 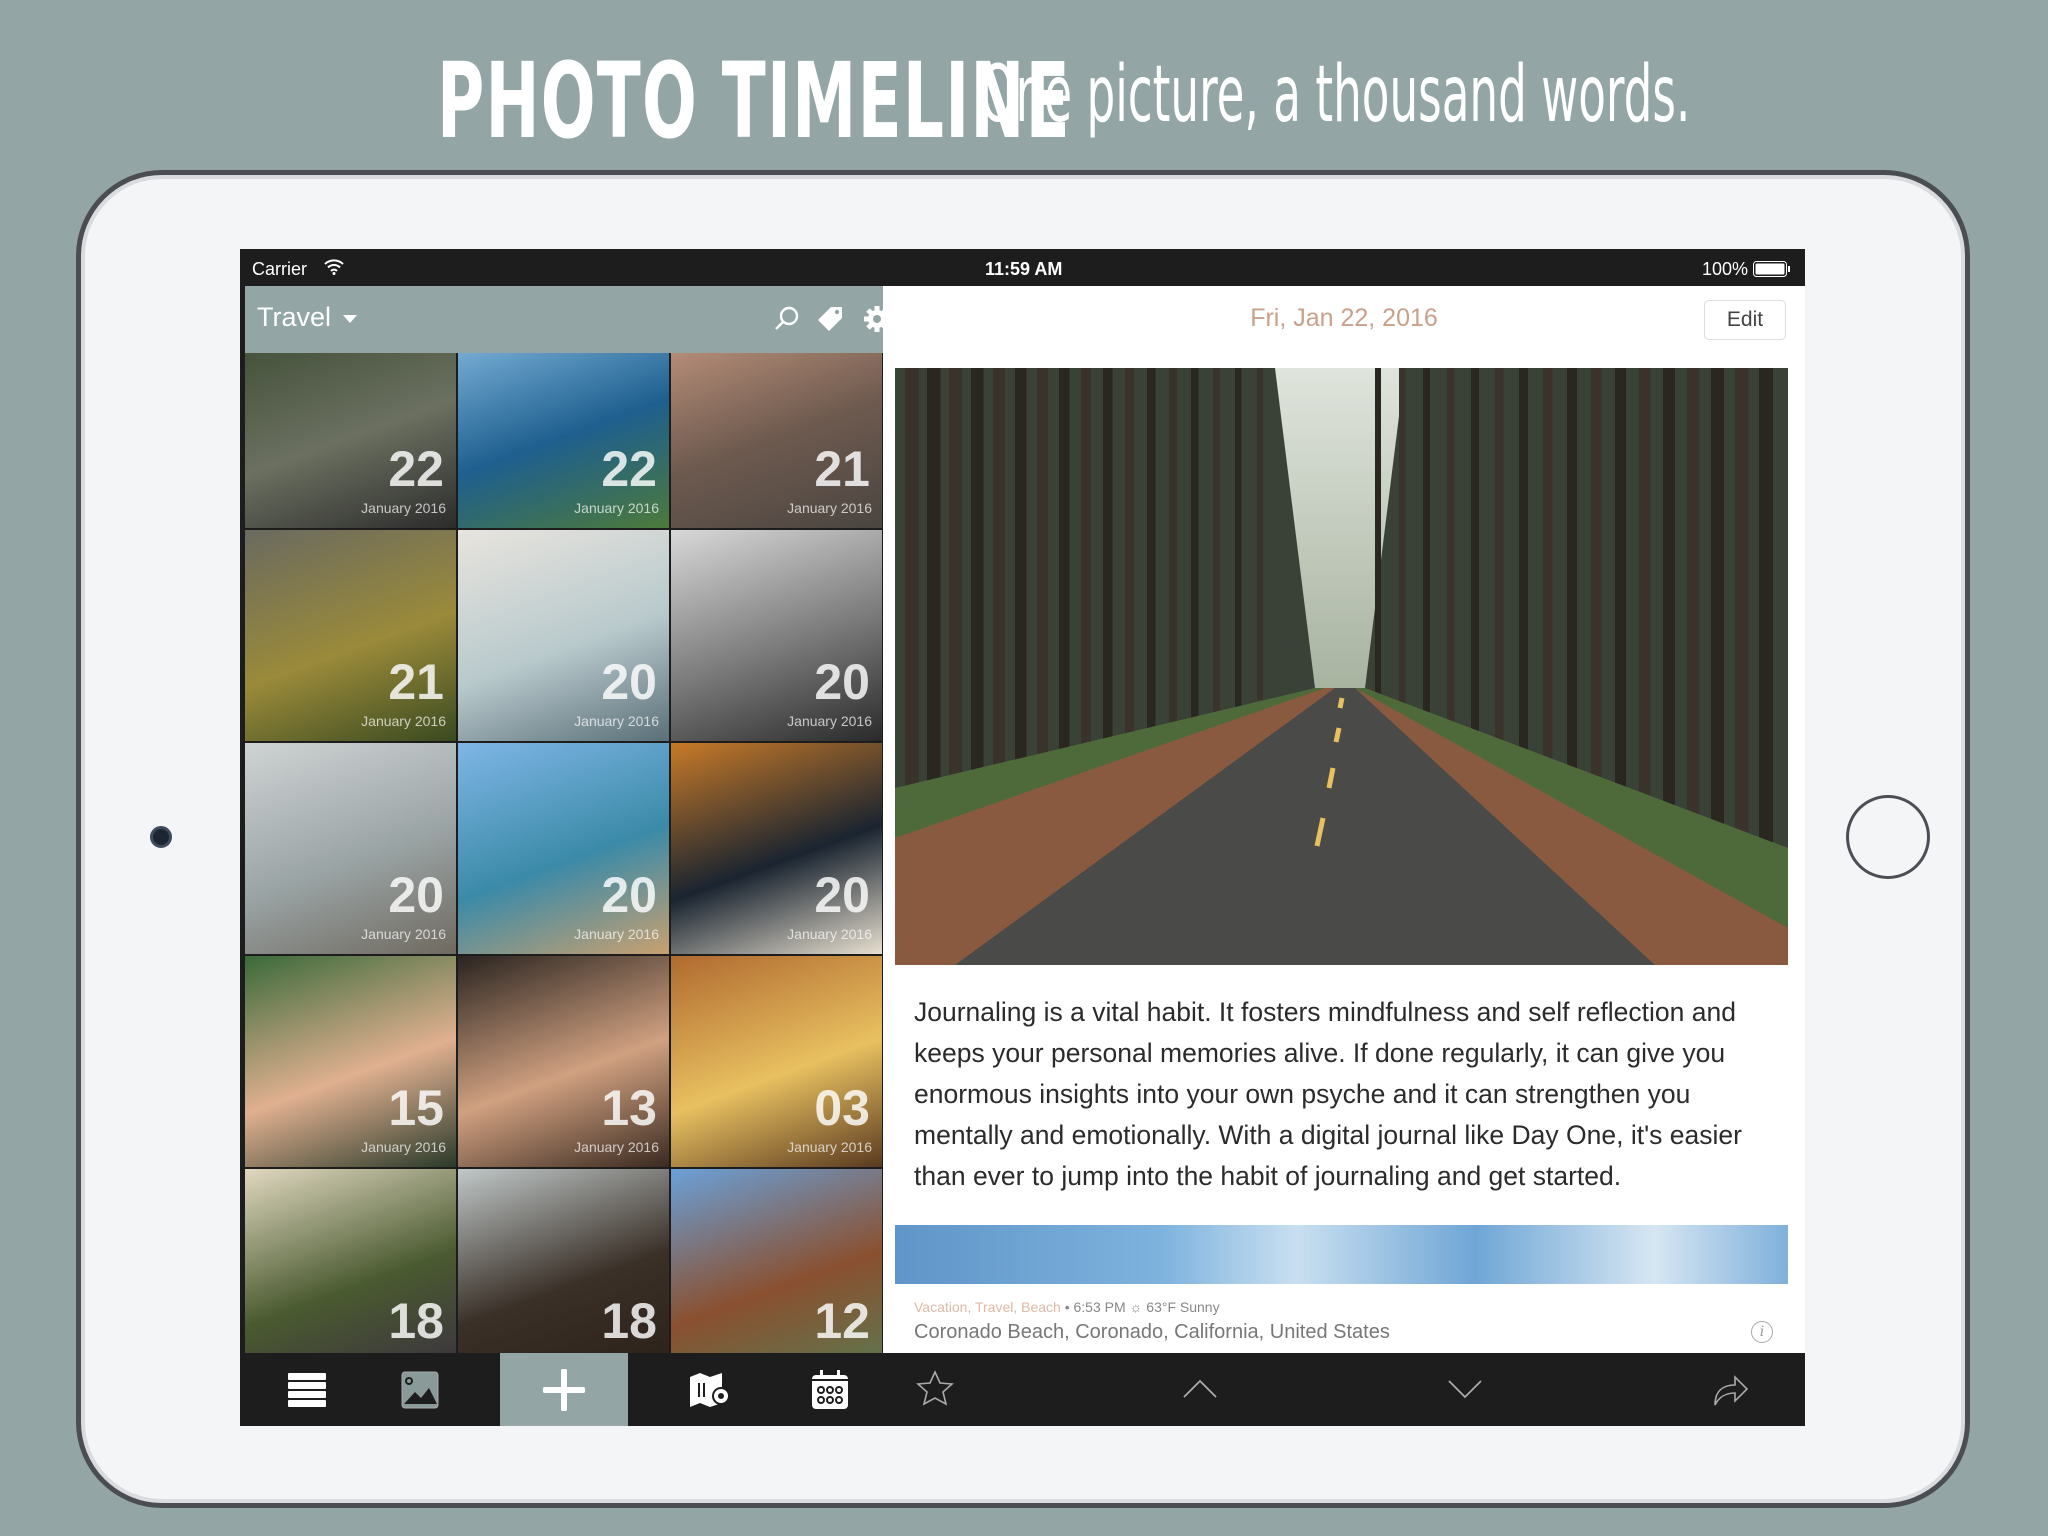 I want to click on tag-icon, so click(x=830, y=319).